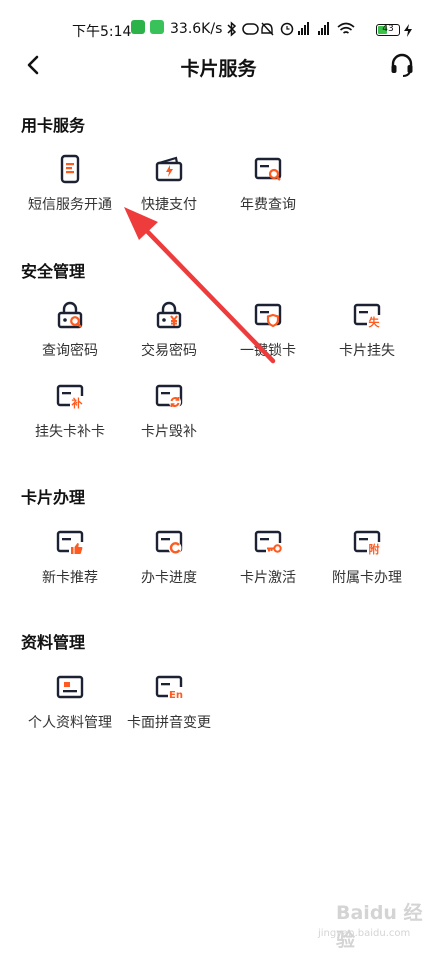 This screenshot has height=953, width=437. I want to click on system-status-icons, so click(291, 29).